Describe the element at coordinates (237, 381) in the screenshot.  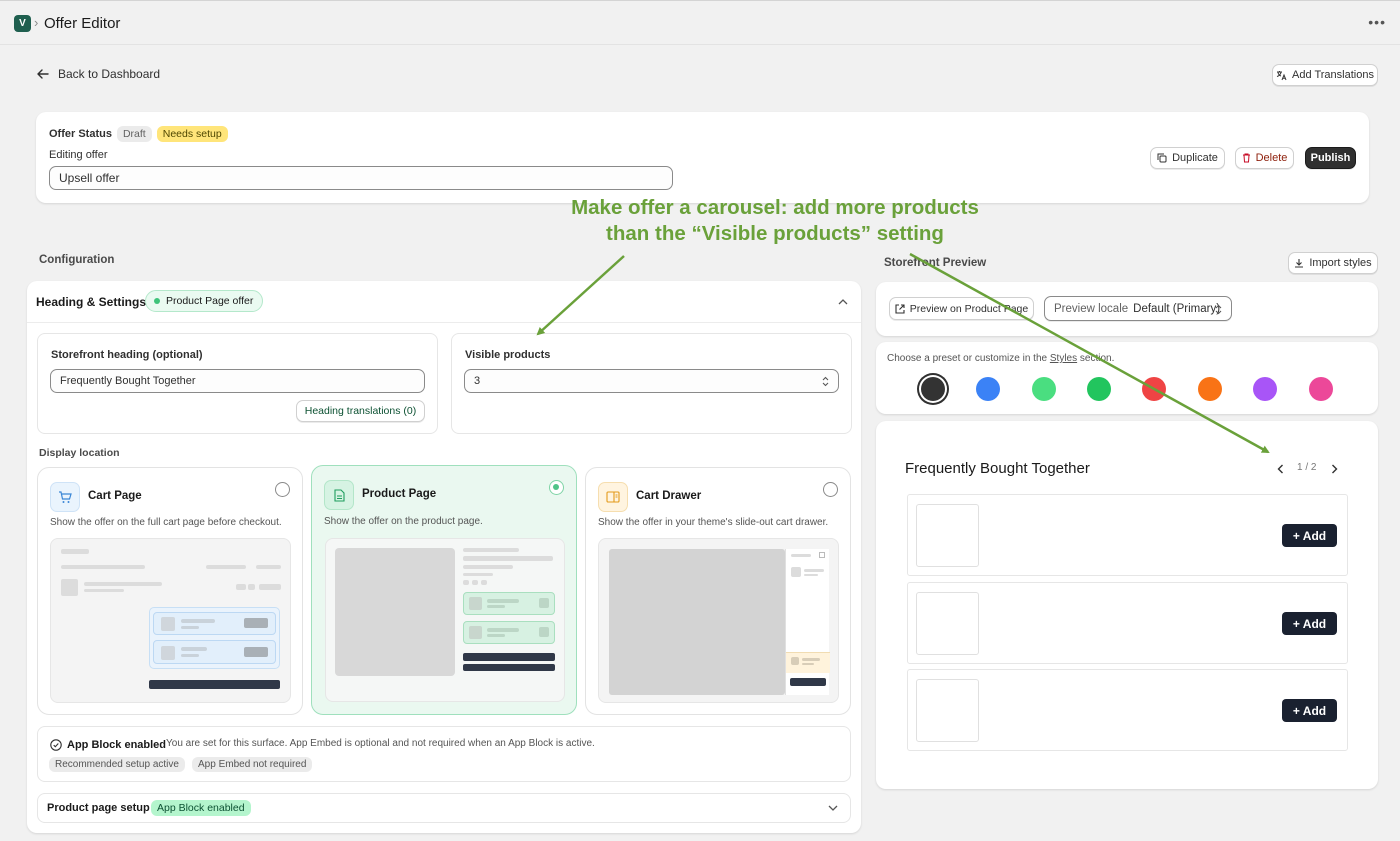
I see `storefront-heading-input: Frequently Bought Together` at that location.